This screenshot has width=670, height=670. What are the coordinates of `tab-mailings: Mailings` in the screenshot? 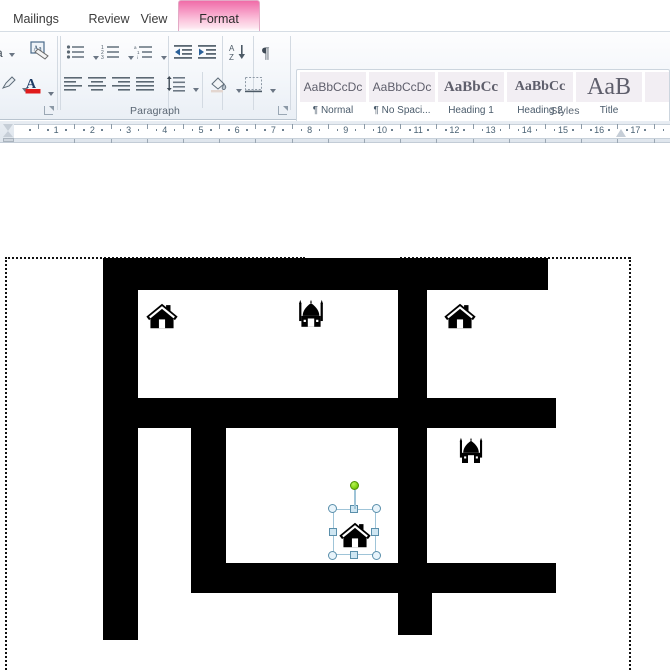 It's located at (36, 15).